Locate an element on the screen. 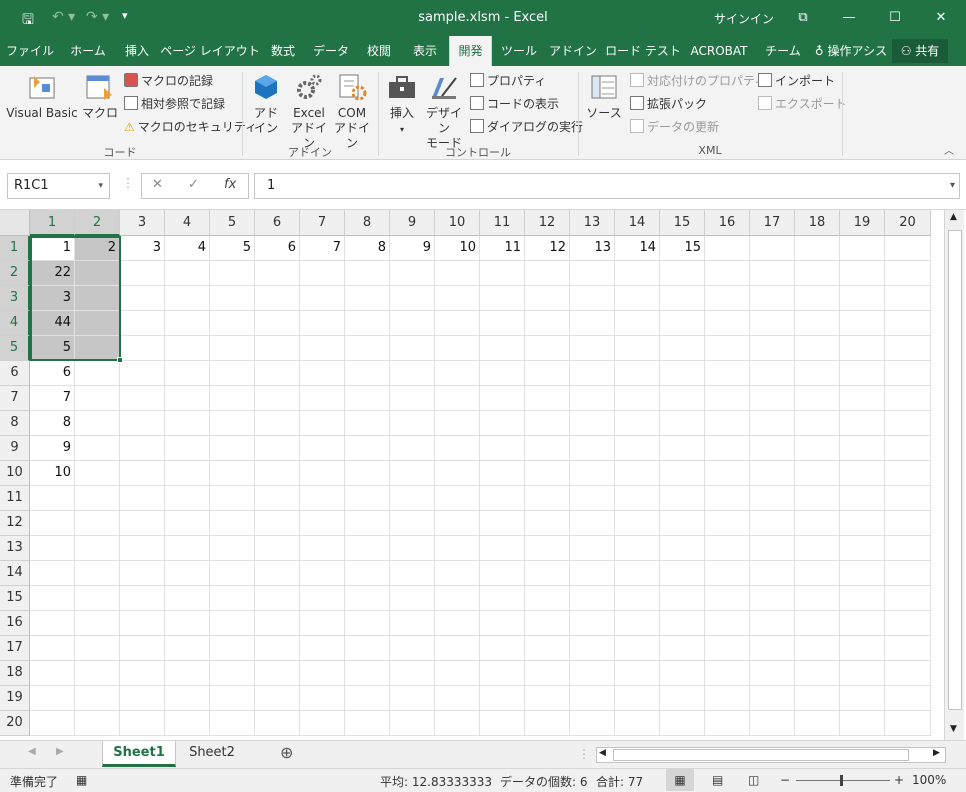 This screenshot has width=966, height=792. close-button: ✕ is located at coordinates (941, 18).